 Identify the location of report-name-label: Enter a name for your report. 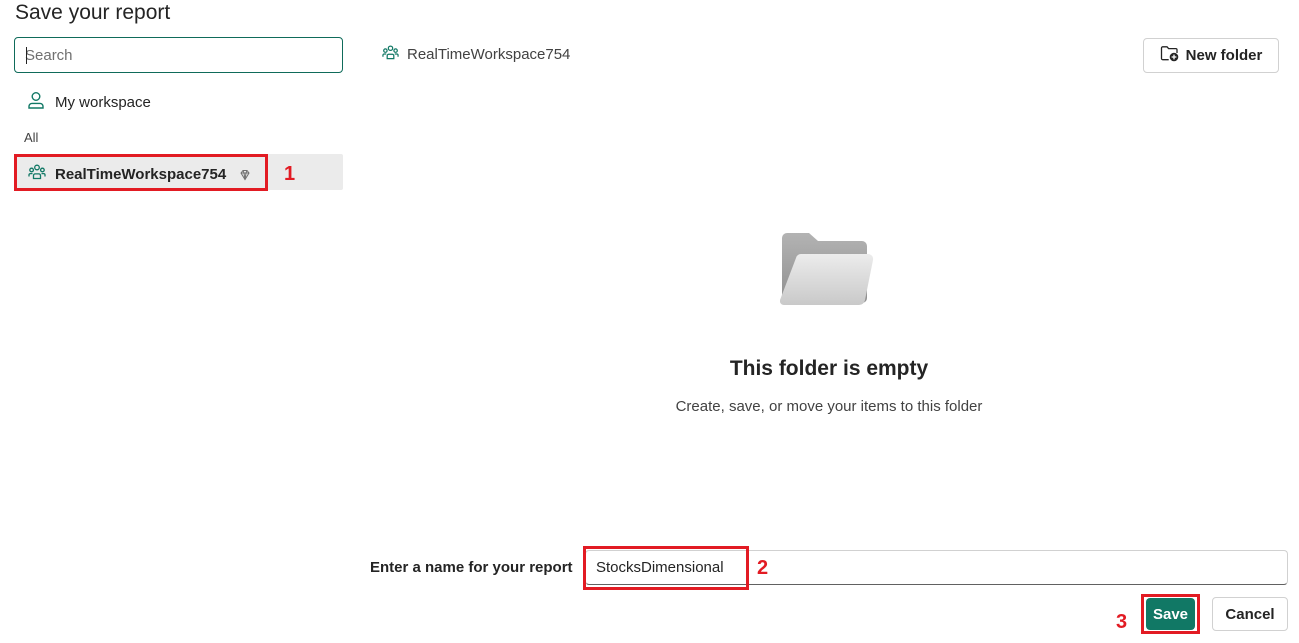
(471, 567).